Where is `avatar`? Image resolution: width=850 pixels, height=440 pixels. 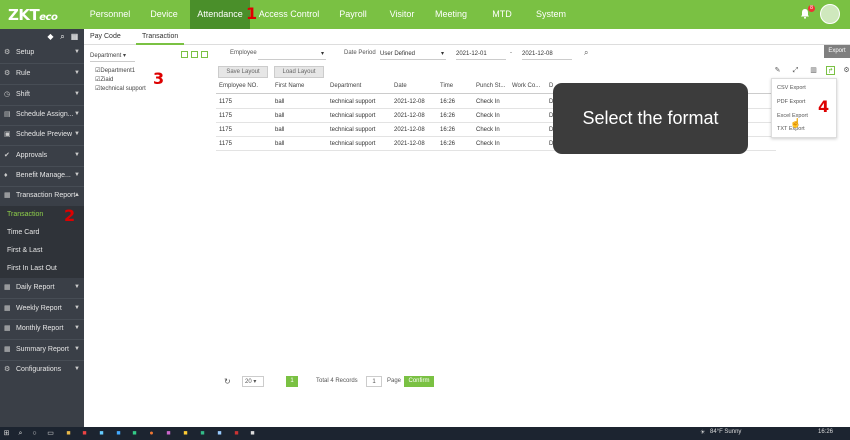 avatar is located at coordinates (830, 14).